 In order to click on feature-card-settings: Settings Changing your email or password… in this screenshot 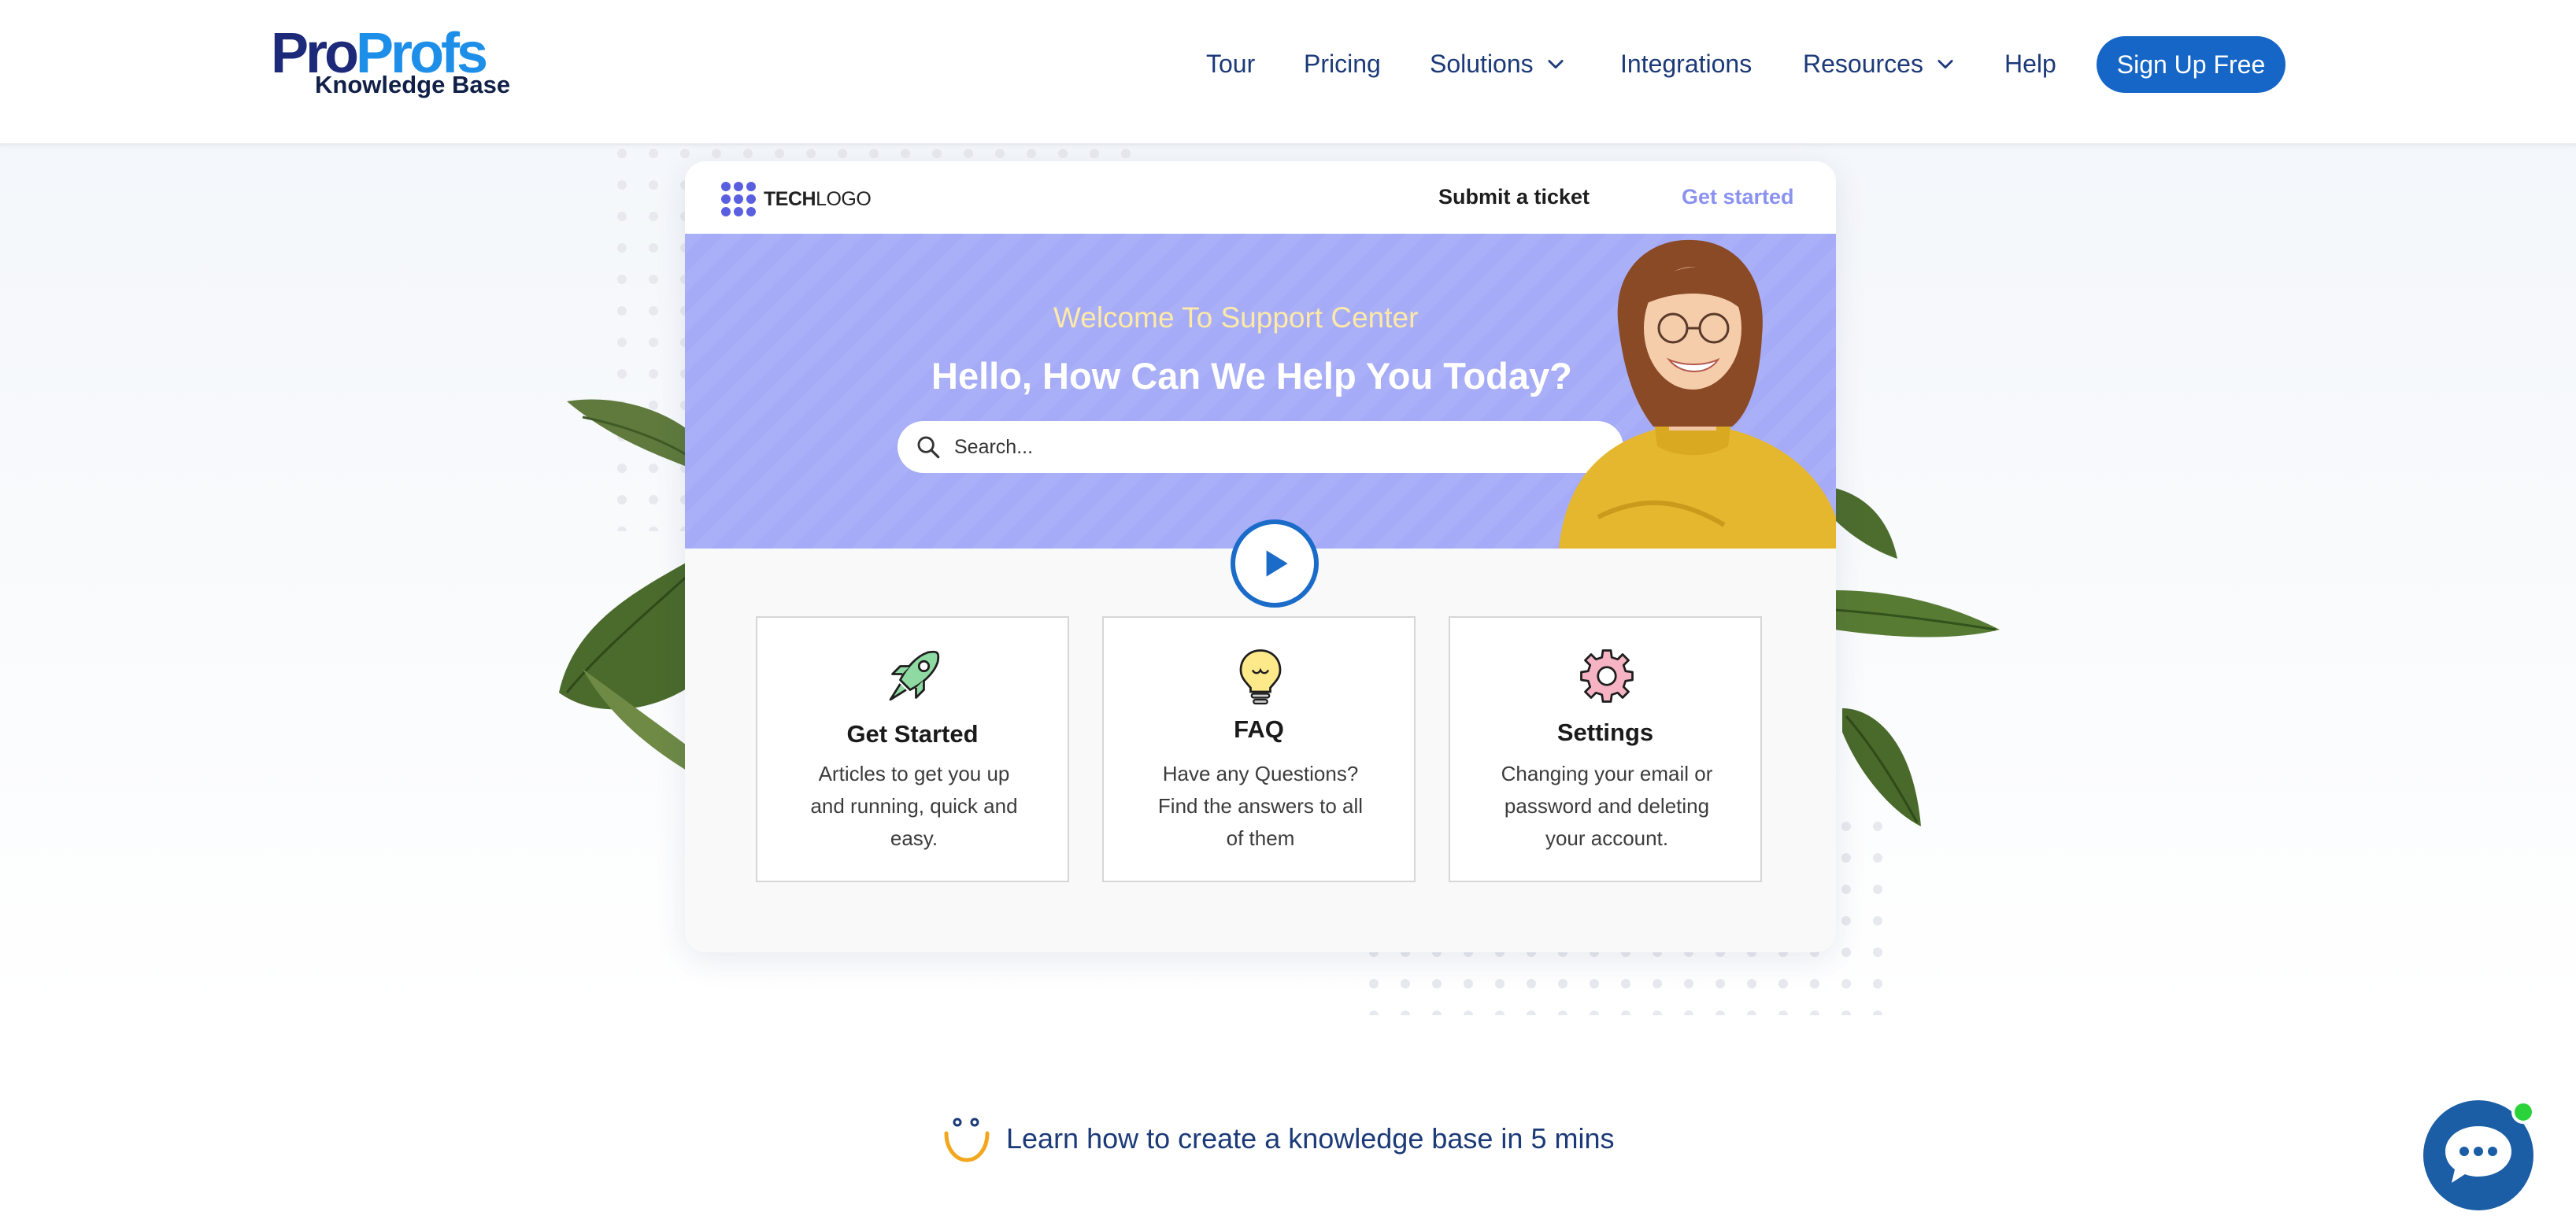, I will do `click(1605, 749)`.